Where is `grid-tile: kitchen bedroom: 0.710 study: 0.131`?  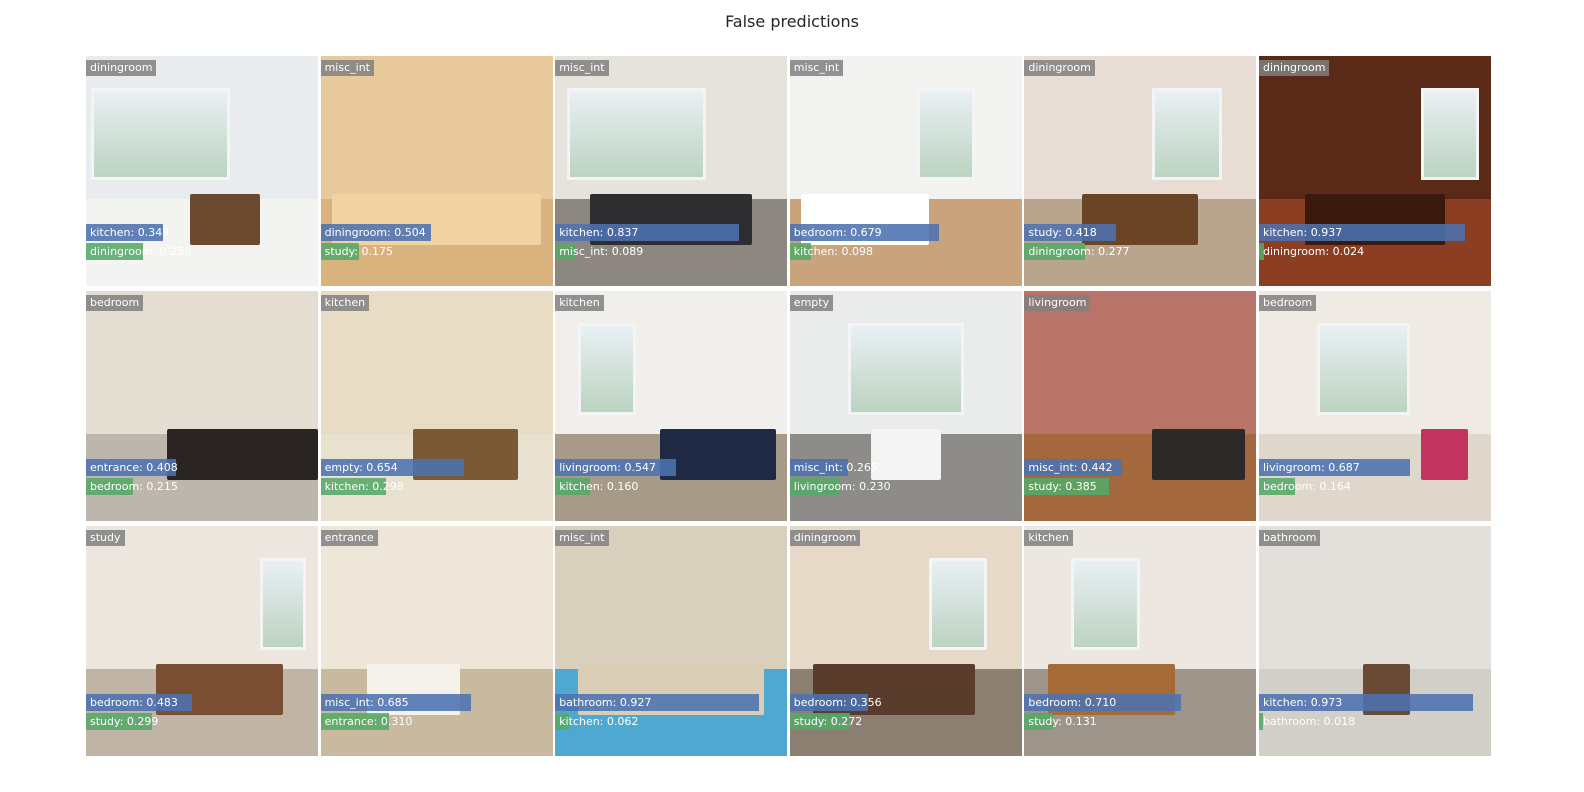 grid-tile: kitchen bedroom: 0.710 study: 0.131 is located at coordinates (1140, 641).